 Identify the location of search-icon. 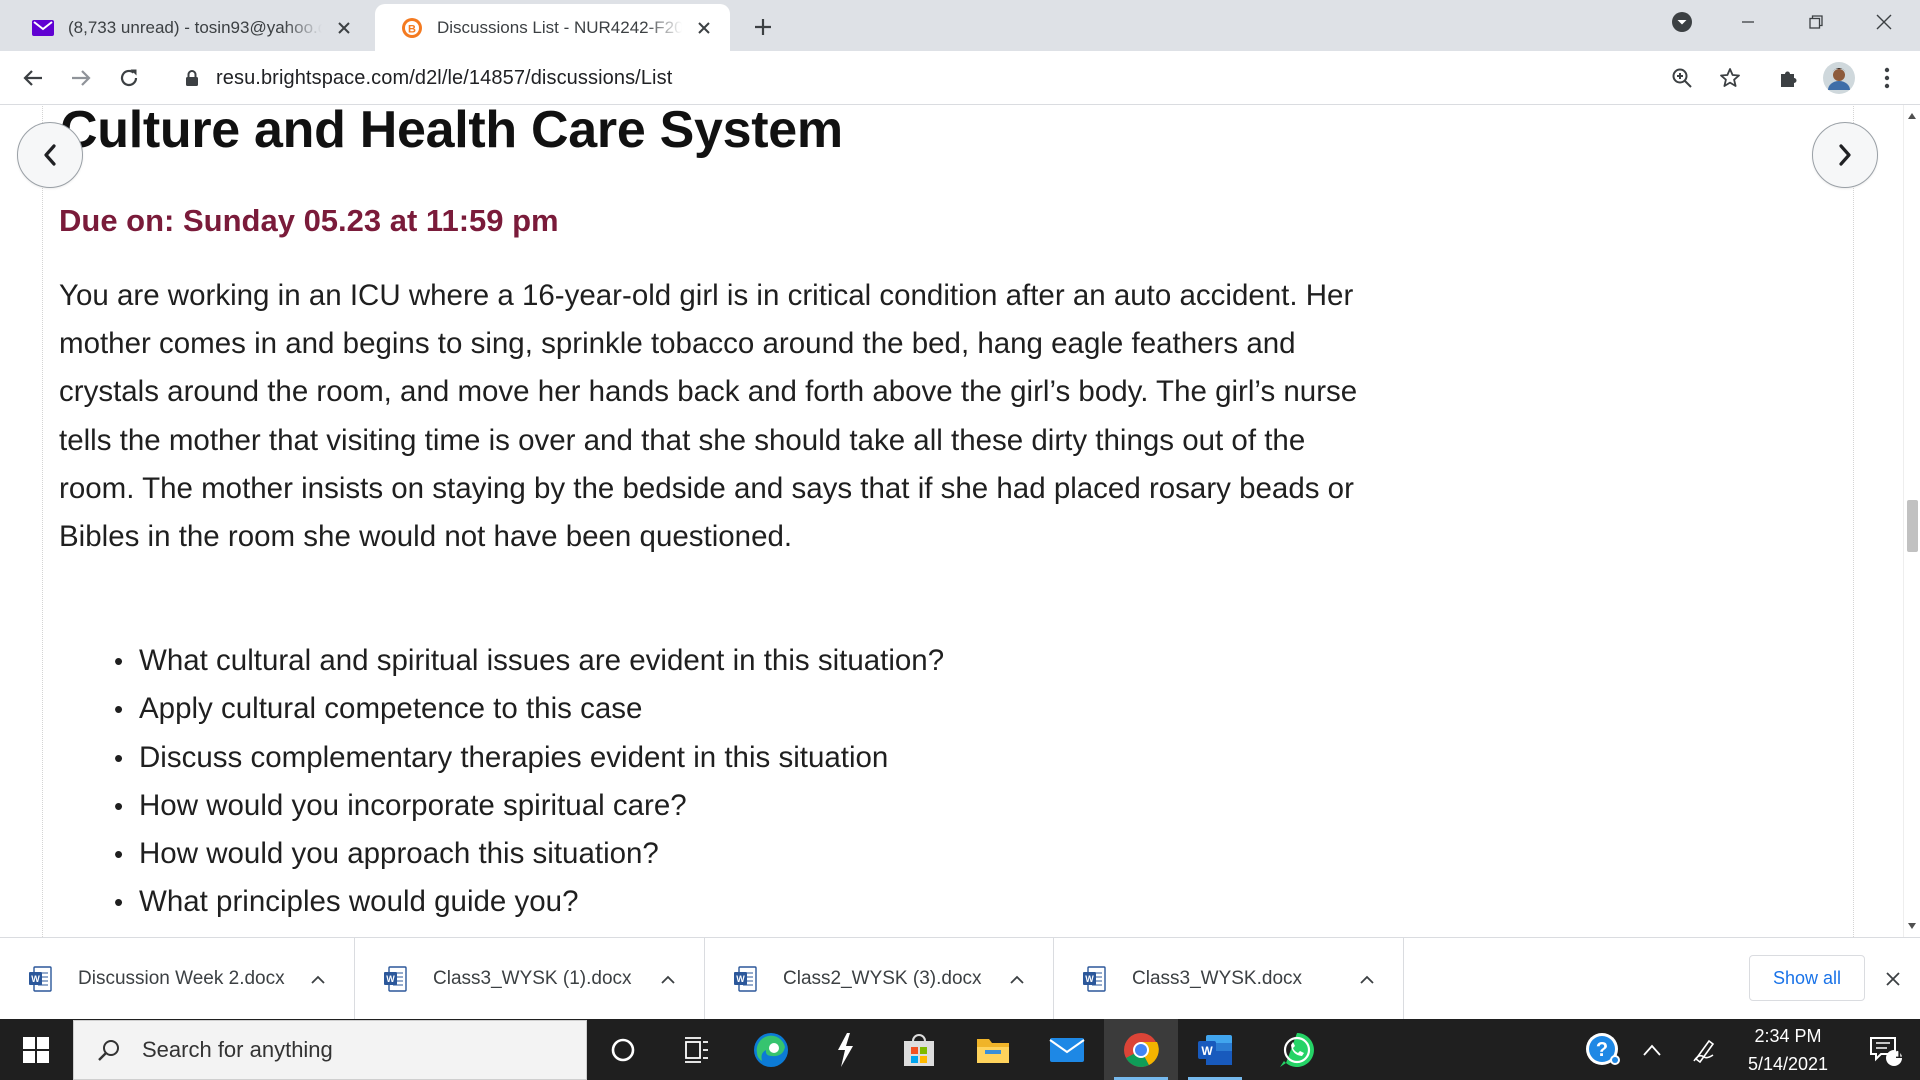
(109, 1050).